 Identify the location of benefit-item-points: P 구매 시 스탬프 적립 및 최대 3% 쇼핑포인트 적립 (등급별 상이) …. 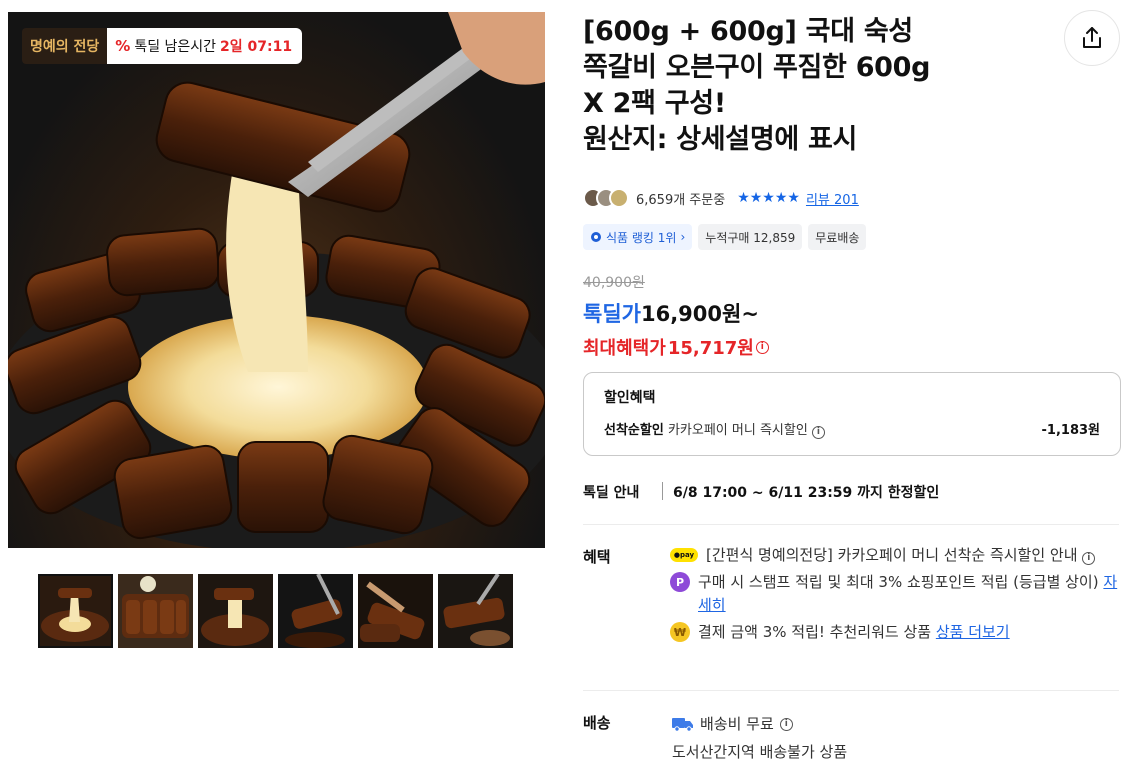
(895, 594).